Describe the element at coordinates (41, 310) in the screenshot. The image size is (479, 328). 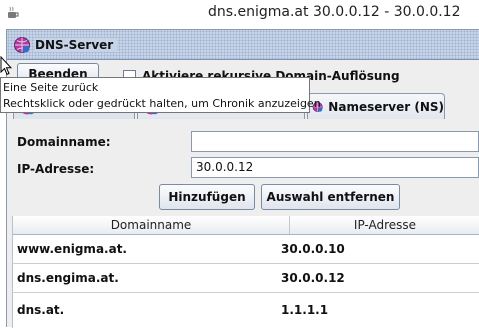
I see `cell-domain: dns.at.` at that location.